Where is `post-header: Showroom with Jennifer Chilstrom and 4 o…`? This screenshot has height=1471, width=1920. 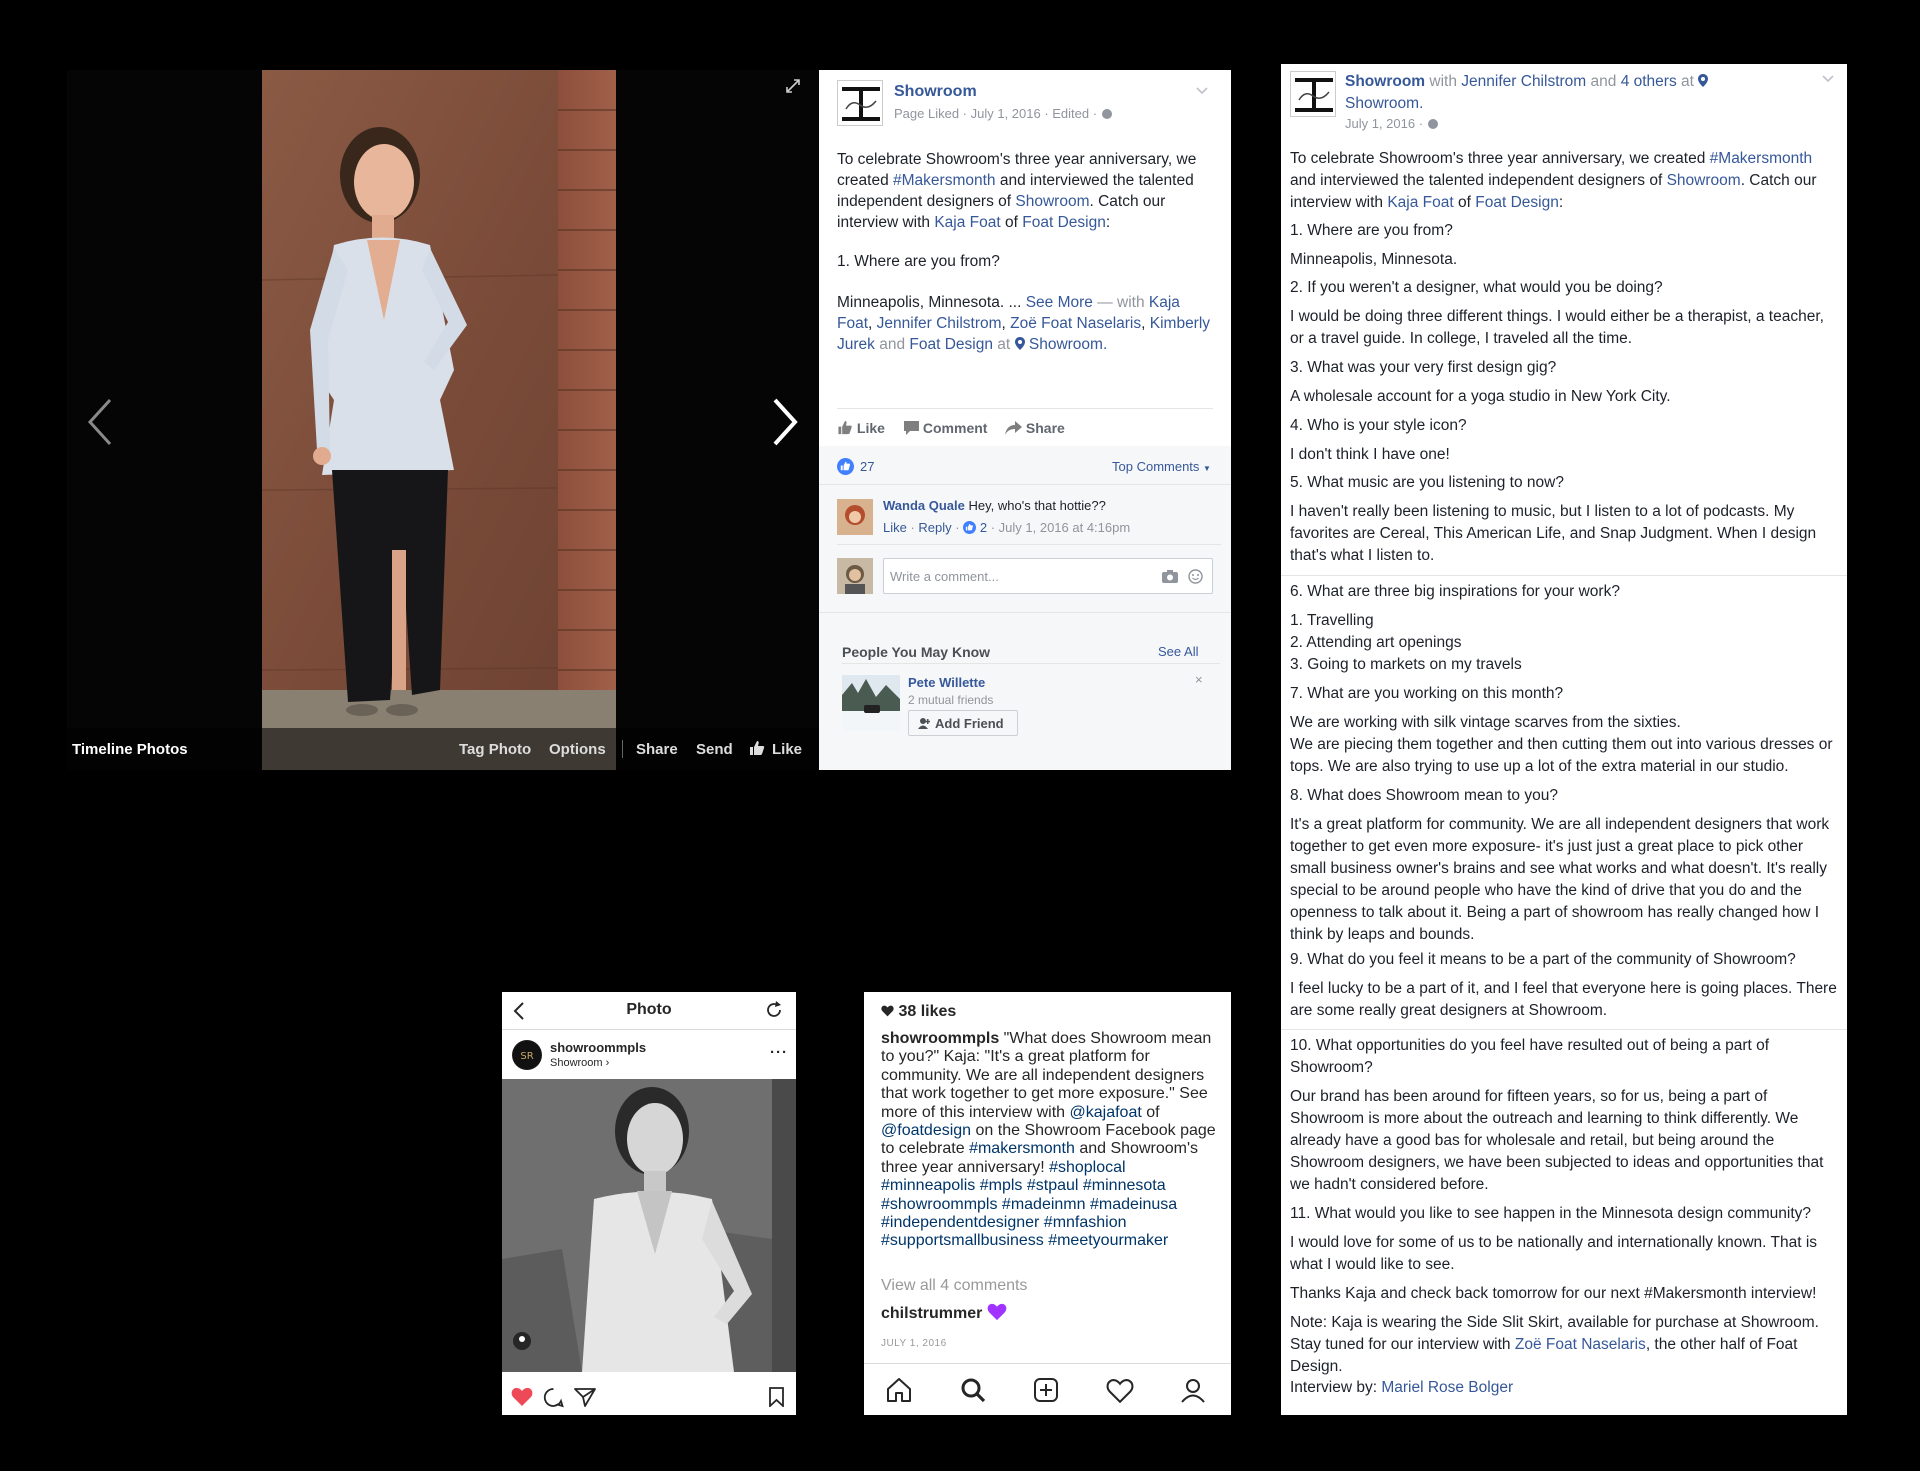 post-header: Showroom with Jennifer Chilstrom and 4 o… is located at coordinates (1580, 93).